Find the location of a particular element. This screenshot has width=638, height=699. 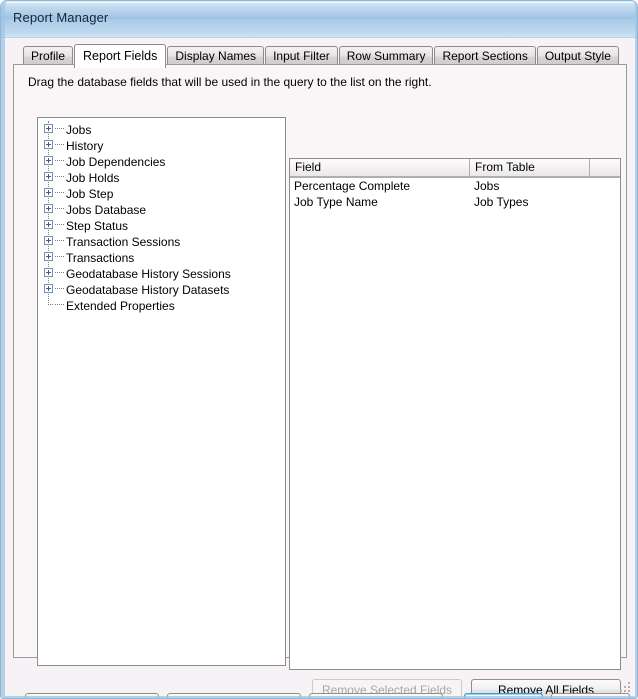

tree-node-geodatabase-history-sessions: Geodatabase History Sessions is located at coordinates (161, 273).